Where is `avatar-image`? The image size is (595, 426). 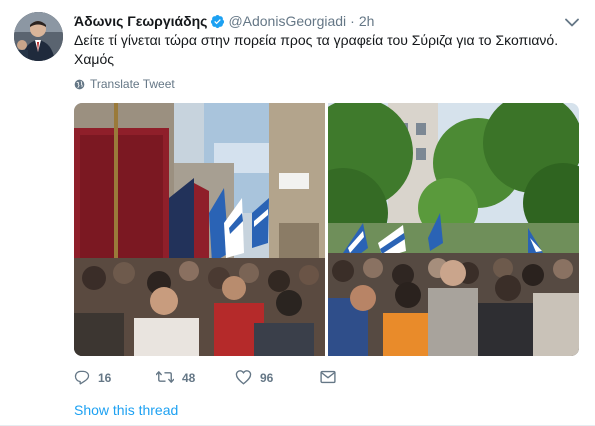 avatar-image is located at coordinates (38, 36).